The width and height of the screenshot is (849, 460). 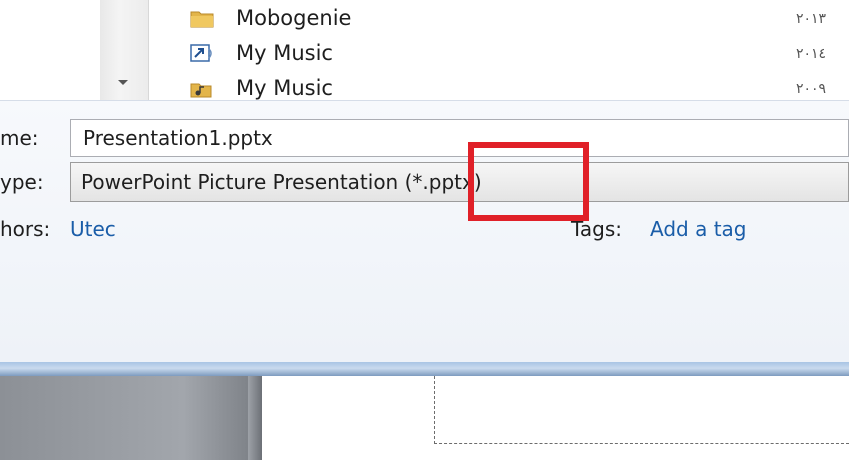 What do you see at coordinates (255, 418) in the screenshot?
I see `panel-edge` at bounding box center [255, 418].